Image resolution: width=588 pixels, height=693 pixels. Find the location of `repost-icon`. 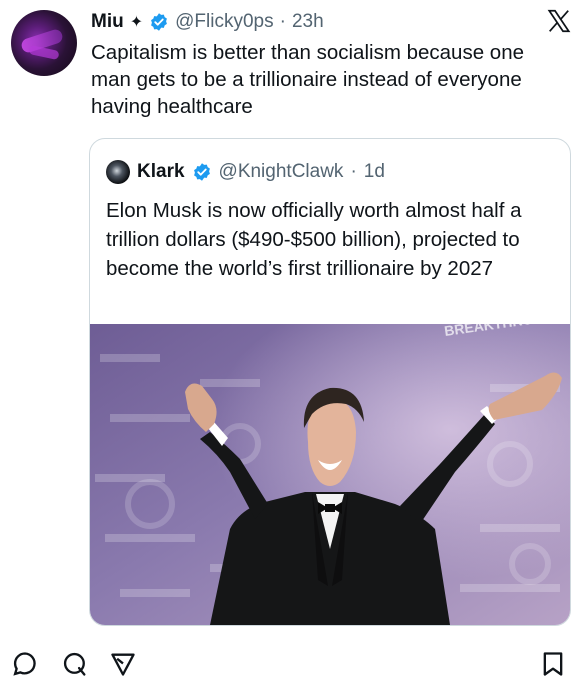

repost-icon is located at coordinates (74, 664).